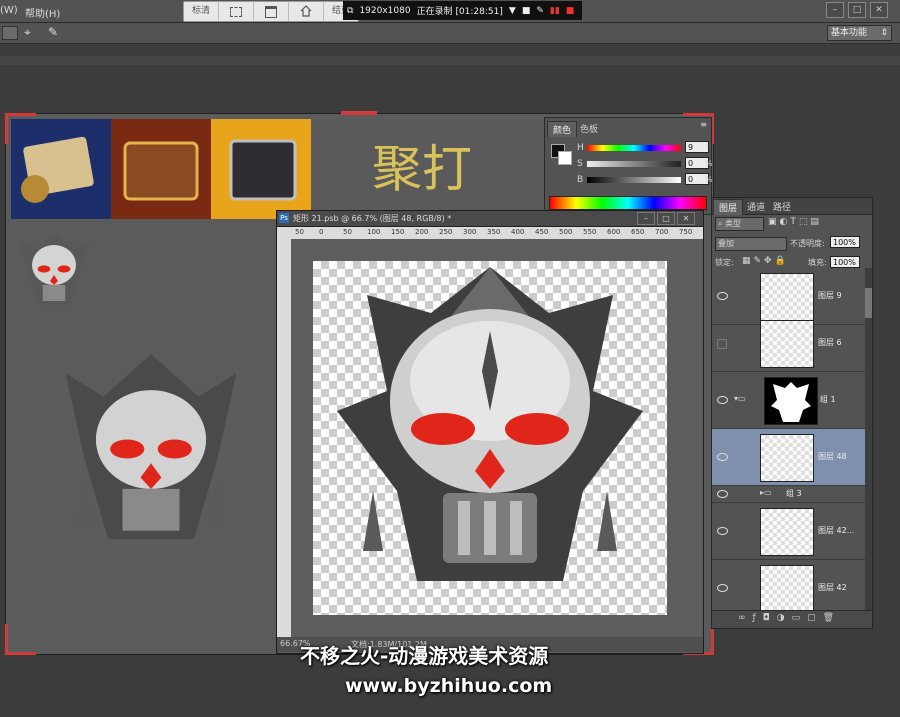 The image size is (900, 717). Describe the element at coordinates (628, 203) in the screenshot. I see `color-ramp` at that location.